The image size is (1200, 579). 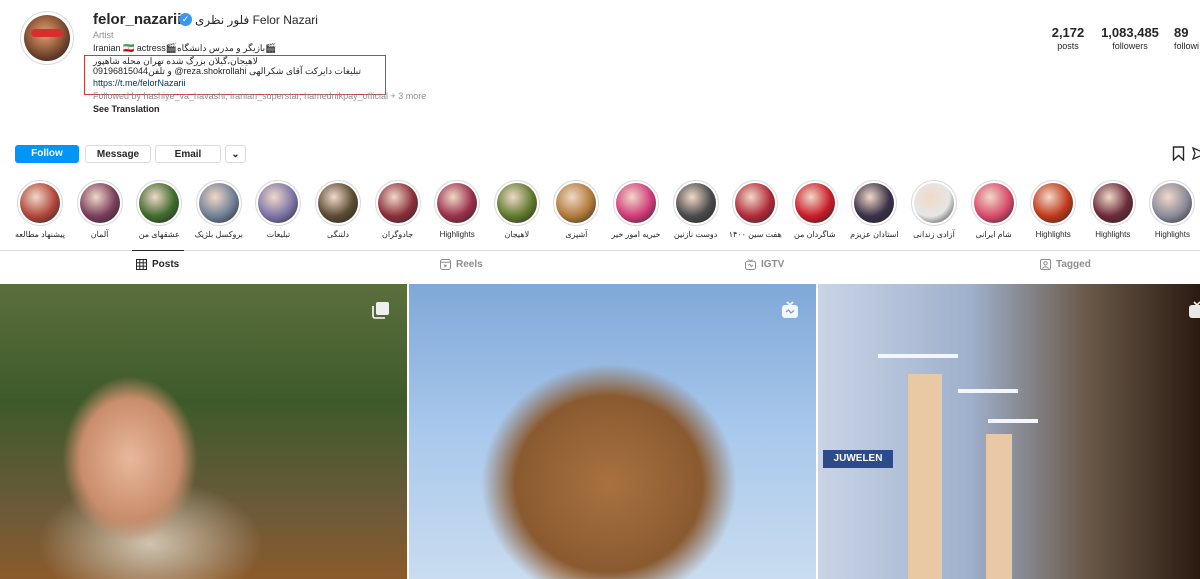 What do you see at coordinates (40, 234) in the screenshot?
I see `highlight-label: پیشنهاد مطالعه` at bounding box center [40, 234].